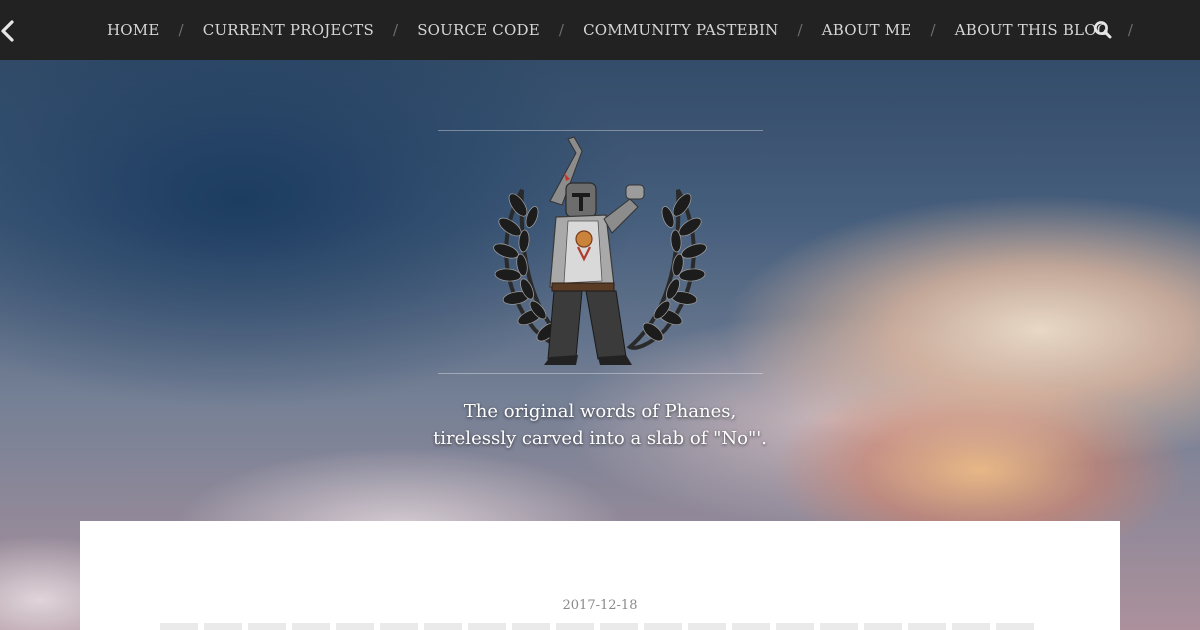 The image size is (1200, 630). Describe the element at coordinates (600, 575) in the screenshot. I see `post-card: 2017-12-18` at that location.